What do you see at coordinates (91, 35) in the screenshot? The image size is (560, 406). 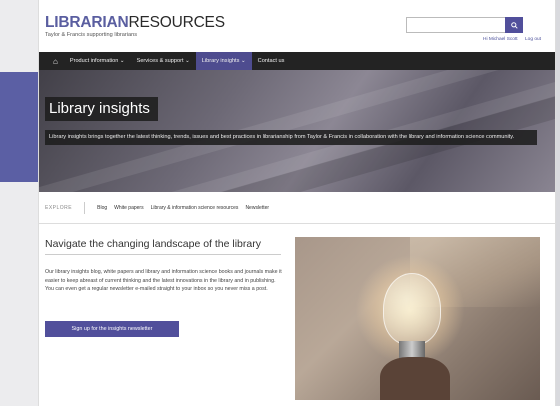 I see `logo-tagline: Taylor & Francis supporting librarians` at bounding box center [91, 35].